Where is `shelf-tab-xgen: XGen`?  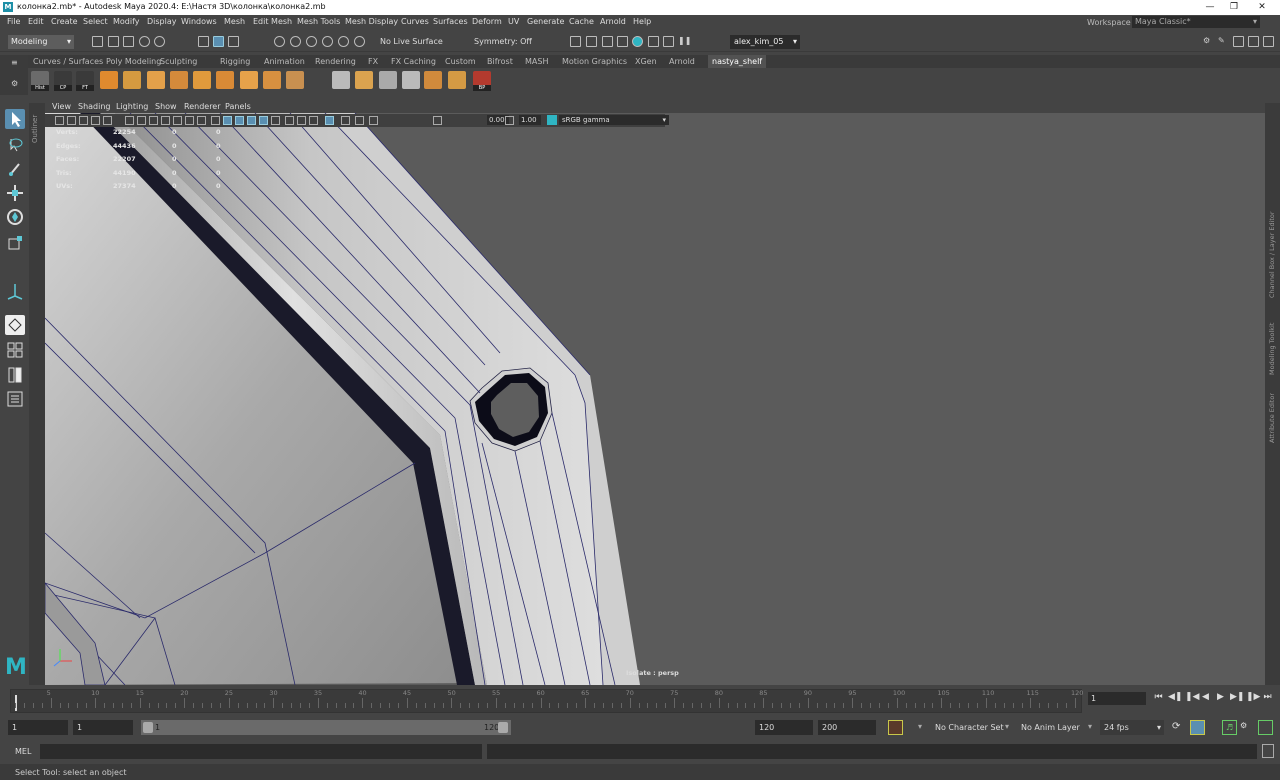
shelf-tab-xgen: XGen is located at coordinates (646, 61).